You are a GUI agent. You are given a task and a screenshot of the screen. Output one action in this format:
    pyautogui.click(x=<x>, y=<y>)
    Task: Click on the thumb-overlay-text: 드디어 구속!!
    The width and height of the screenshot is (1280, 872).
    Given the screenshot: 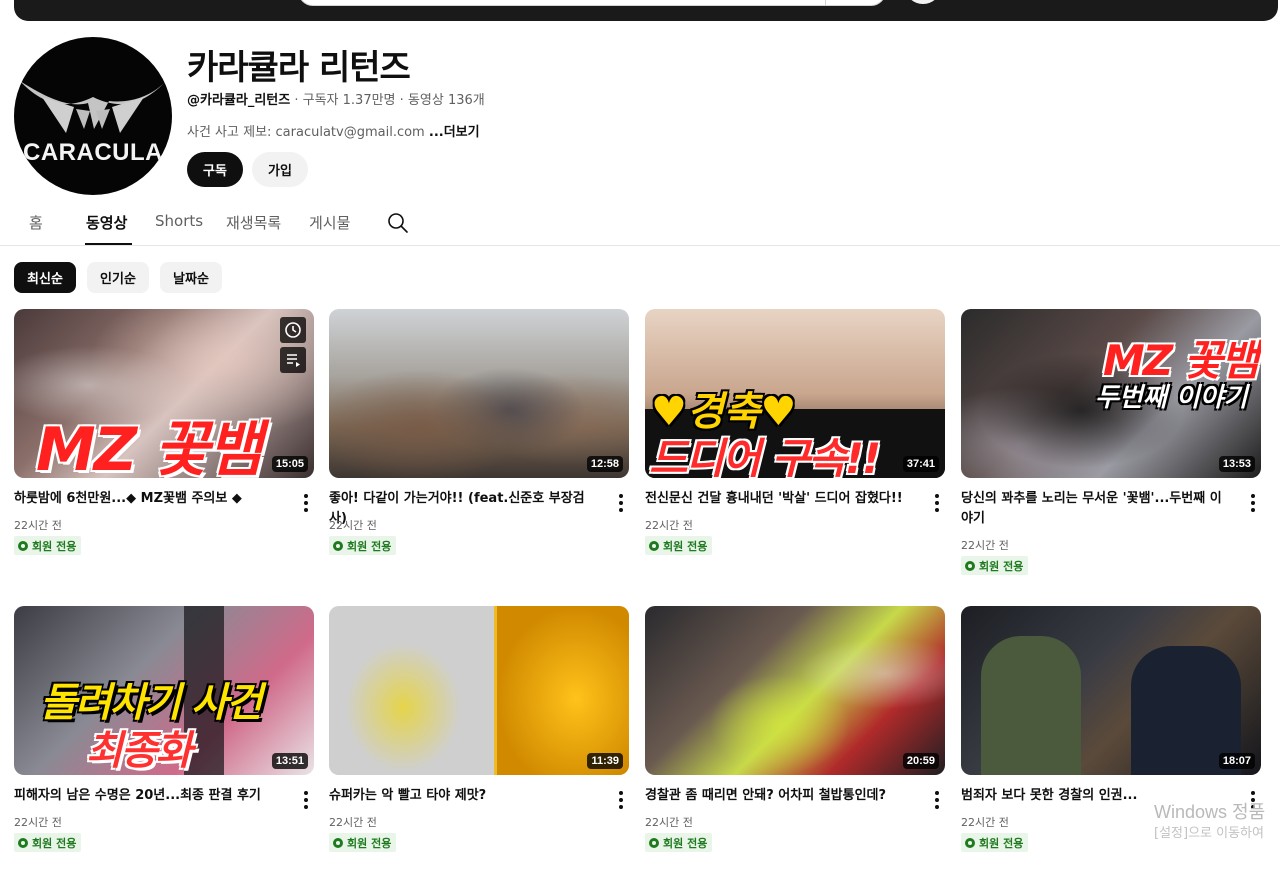 What is the action you would take?
    pyautogui.click(x=765, y=456)
    